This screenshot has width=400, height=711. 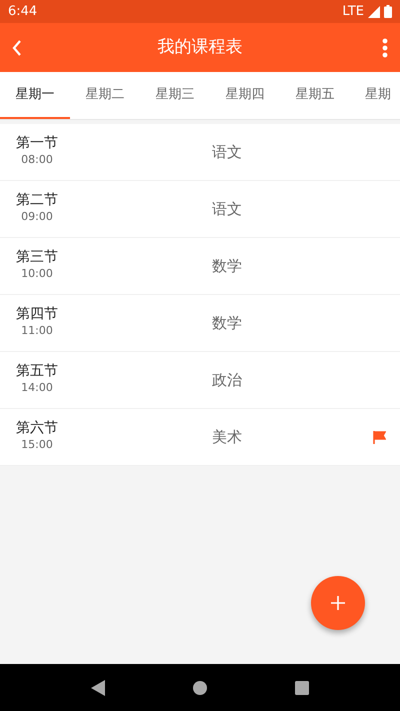 What do you see at coordinates (98, 688) in the screenshot?
I see `back-nav-icon` at bounding box center [98, 688].